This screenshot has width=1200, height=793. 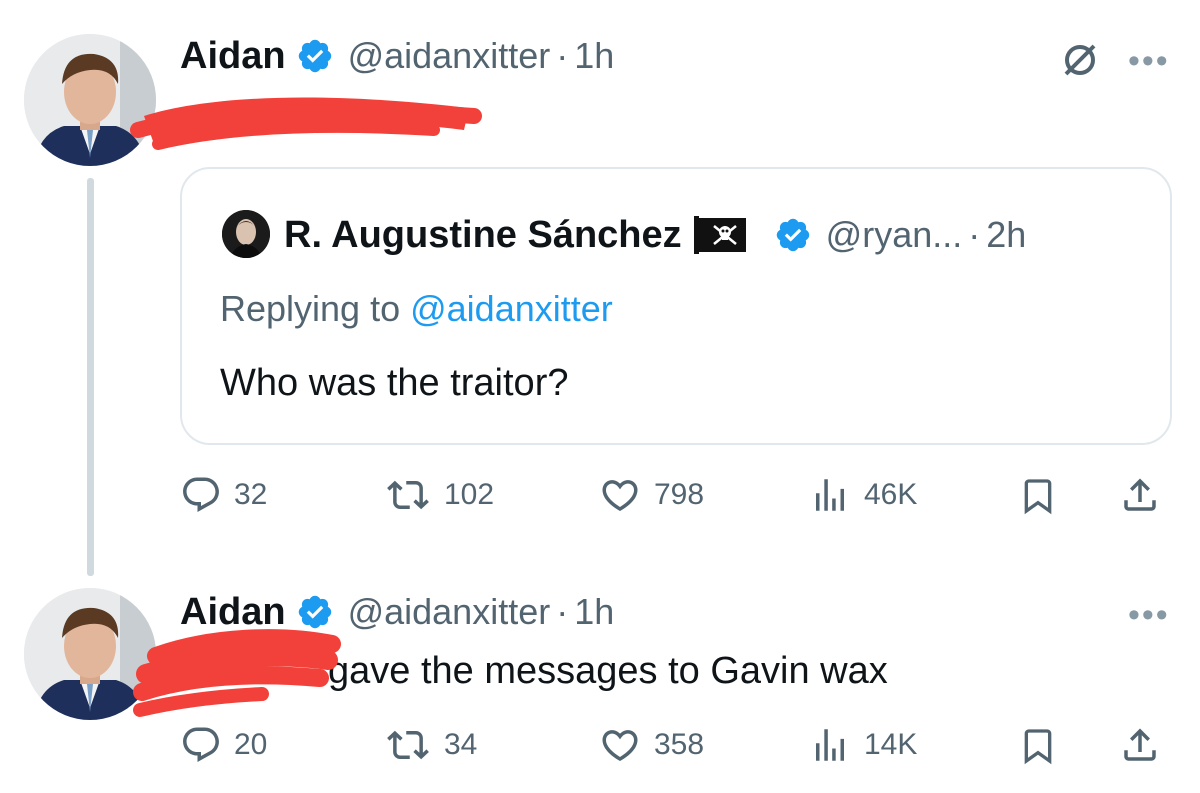 I want to click on unfollow-slash-icon, so click(x=1080, y=60).